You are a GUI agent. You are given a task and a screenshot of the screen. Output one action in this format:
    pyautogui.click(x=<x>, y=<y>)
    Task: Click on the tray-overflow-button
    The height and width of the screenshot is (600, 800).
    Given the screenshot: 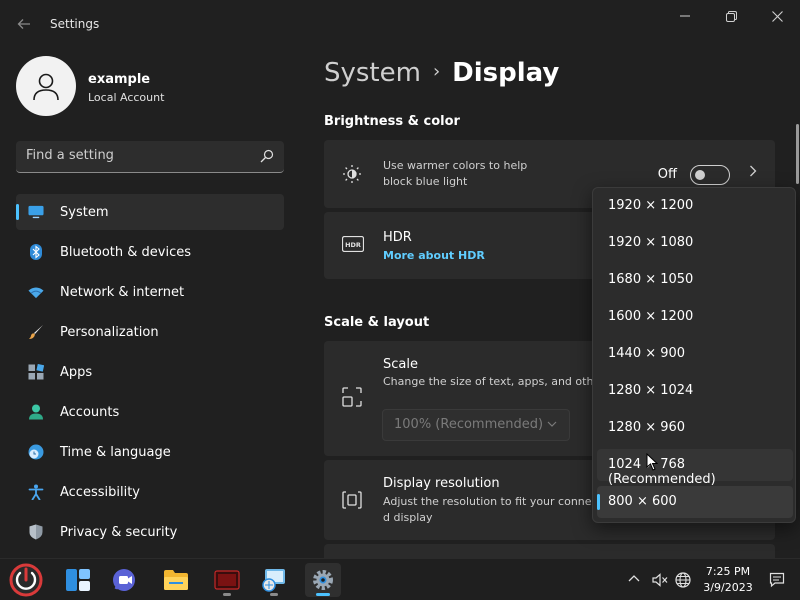 What is the action you would take?
    pyautogui.click(x=634, y=578)
    